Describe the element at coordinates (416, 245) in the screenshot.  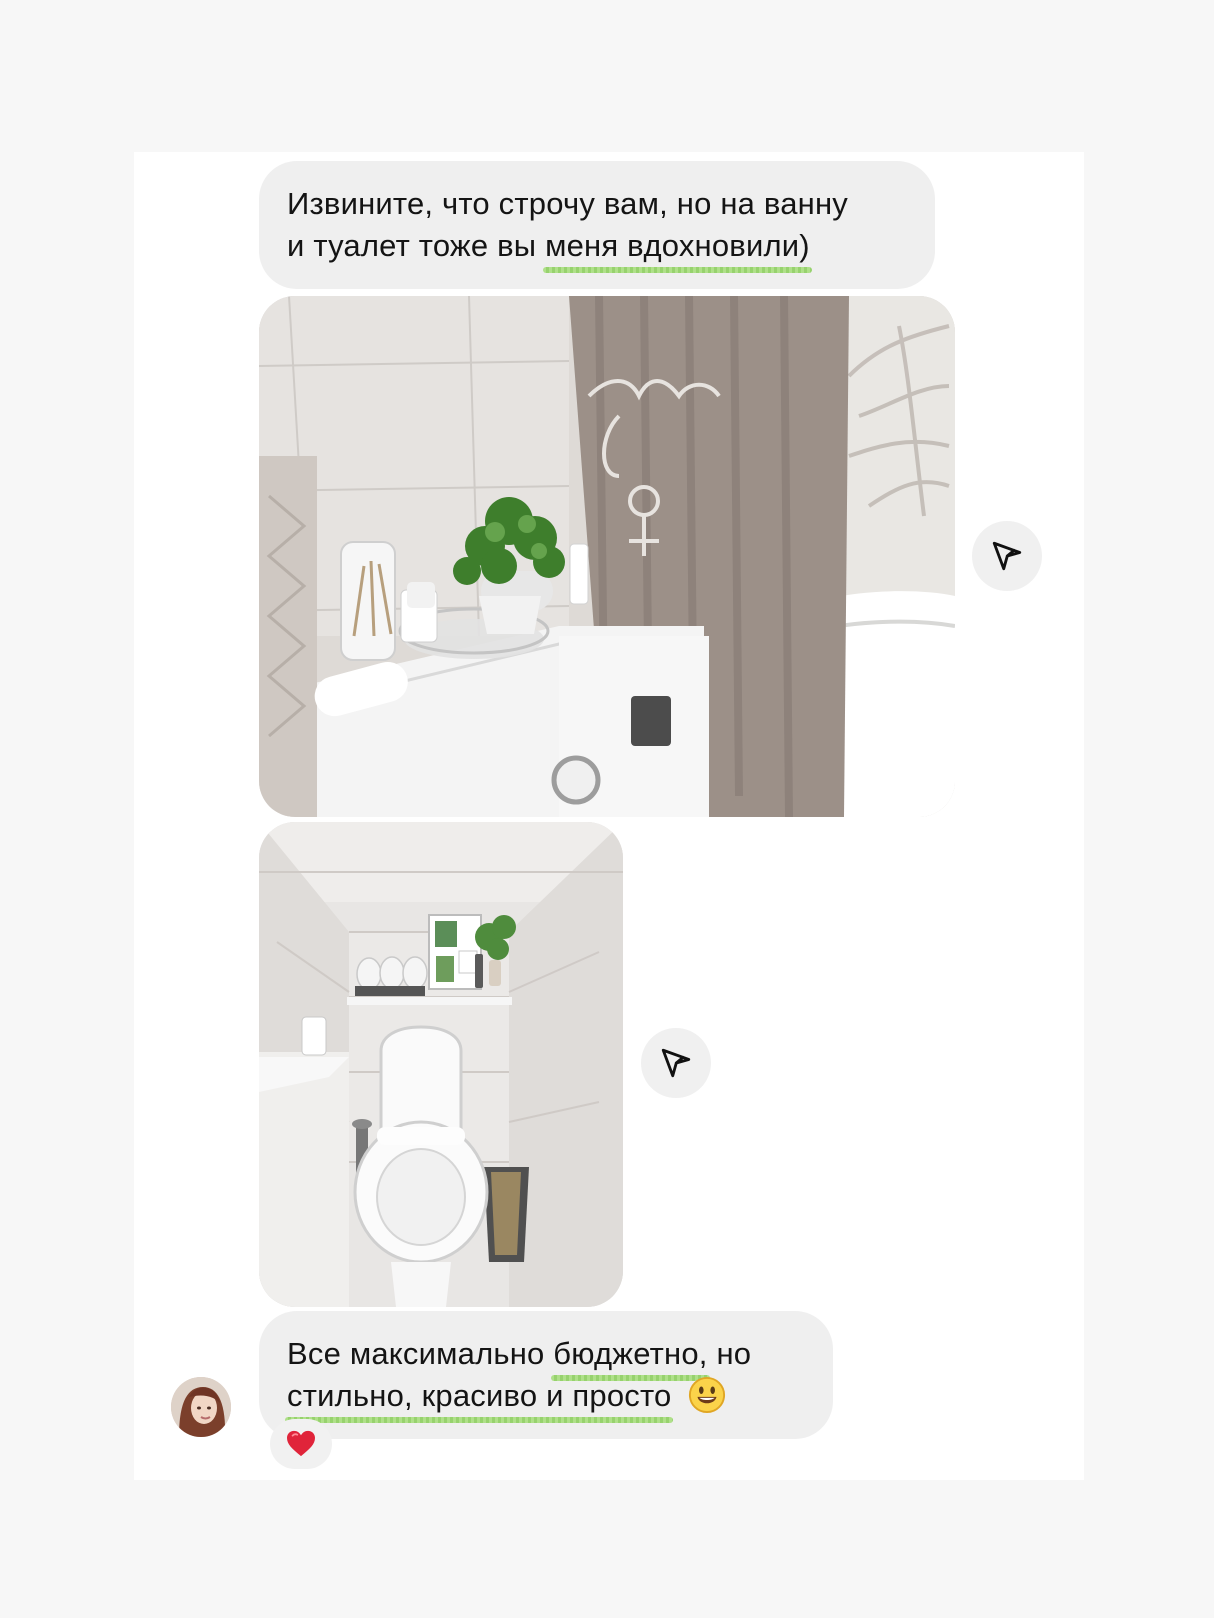
I see `message-text: и туалет тоже вы` at that location.